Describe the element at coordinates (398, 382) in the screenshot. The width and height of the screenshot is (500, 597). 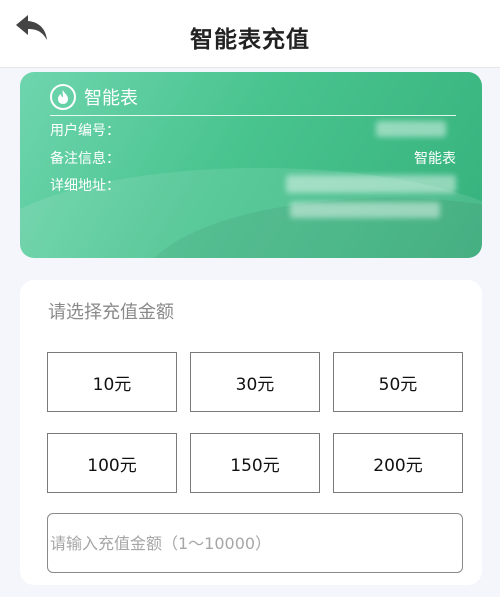
I see `amount-option-50: 50元` at that location.